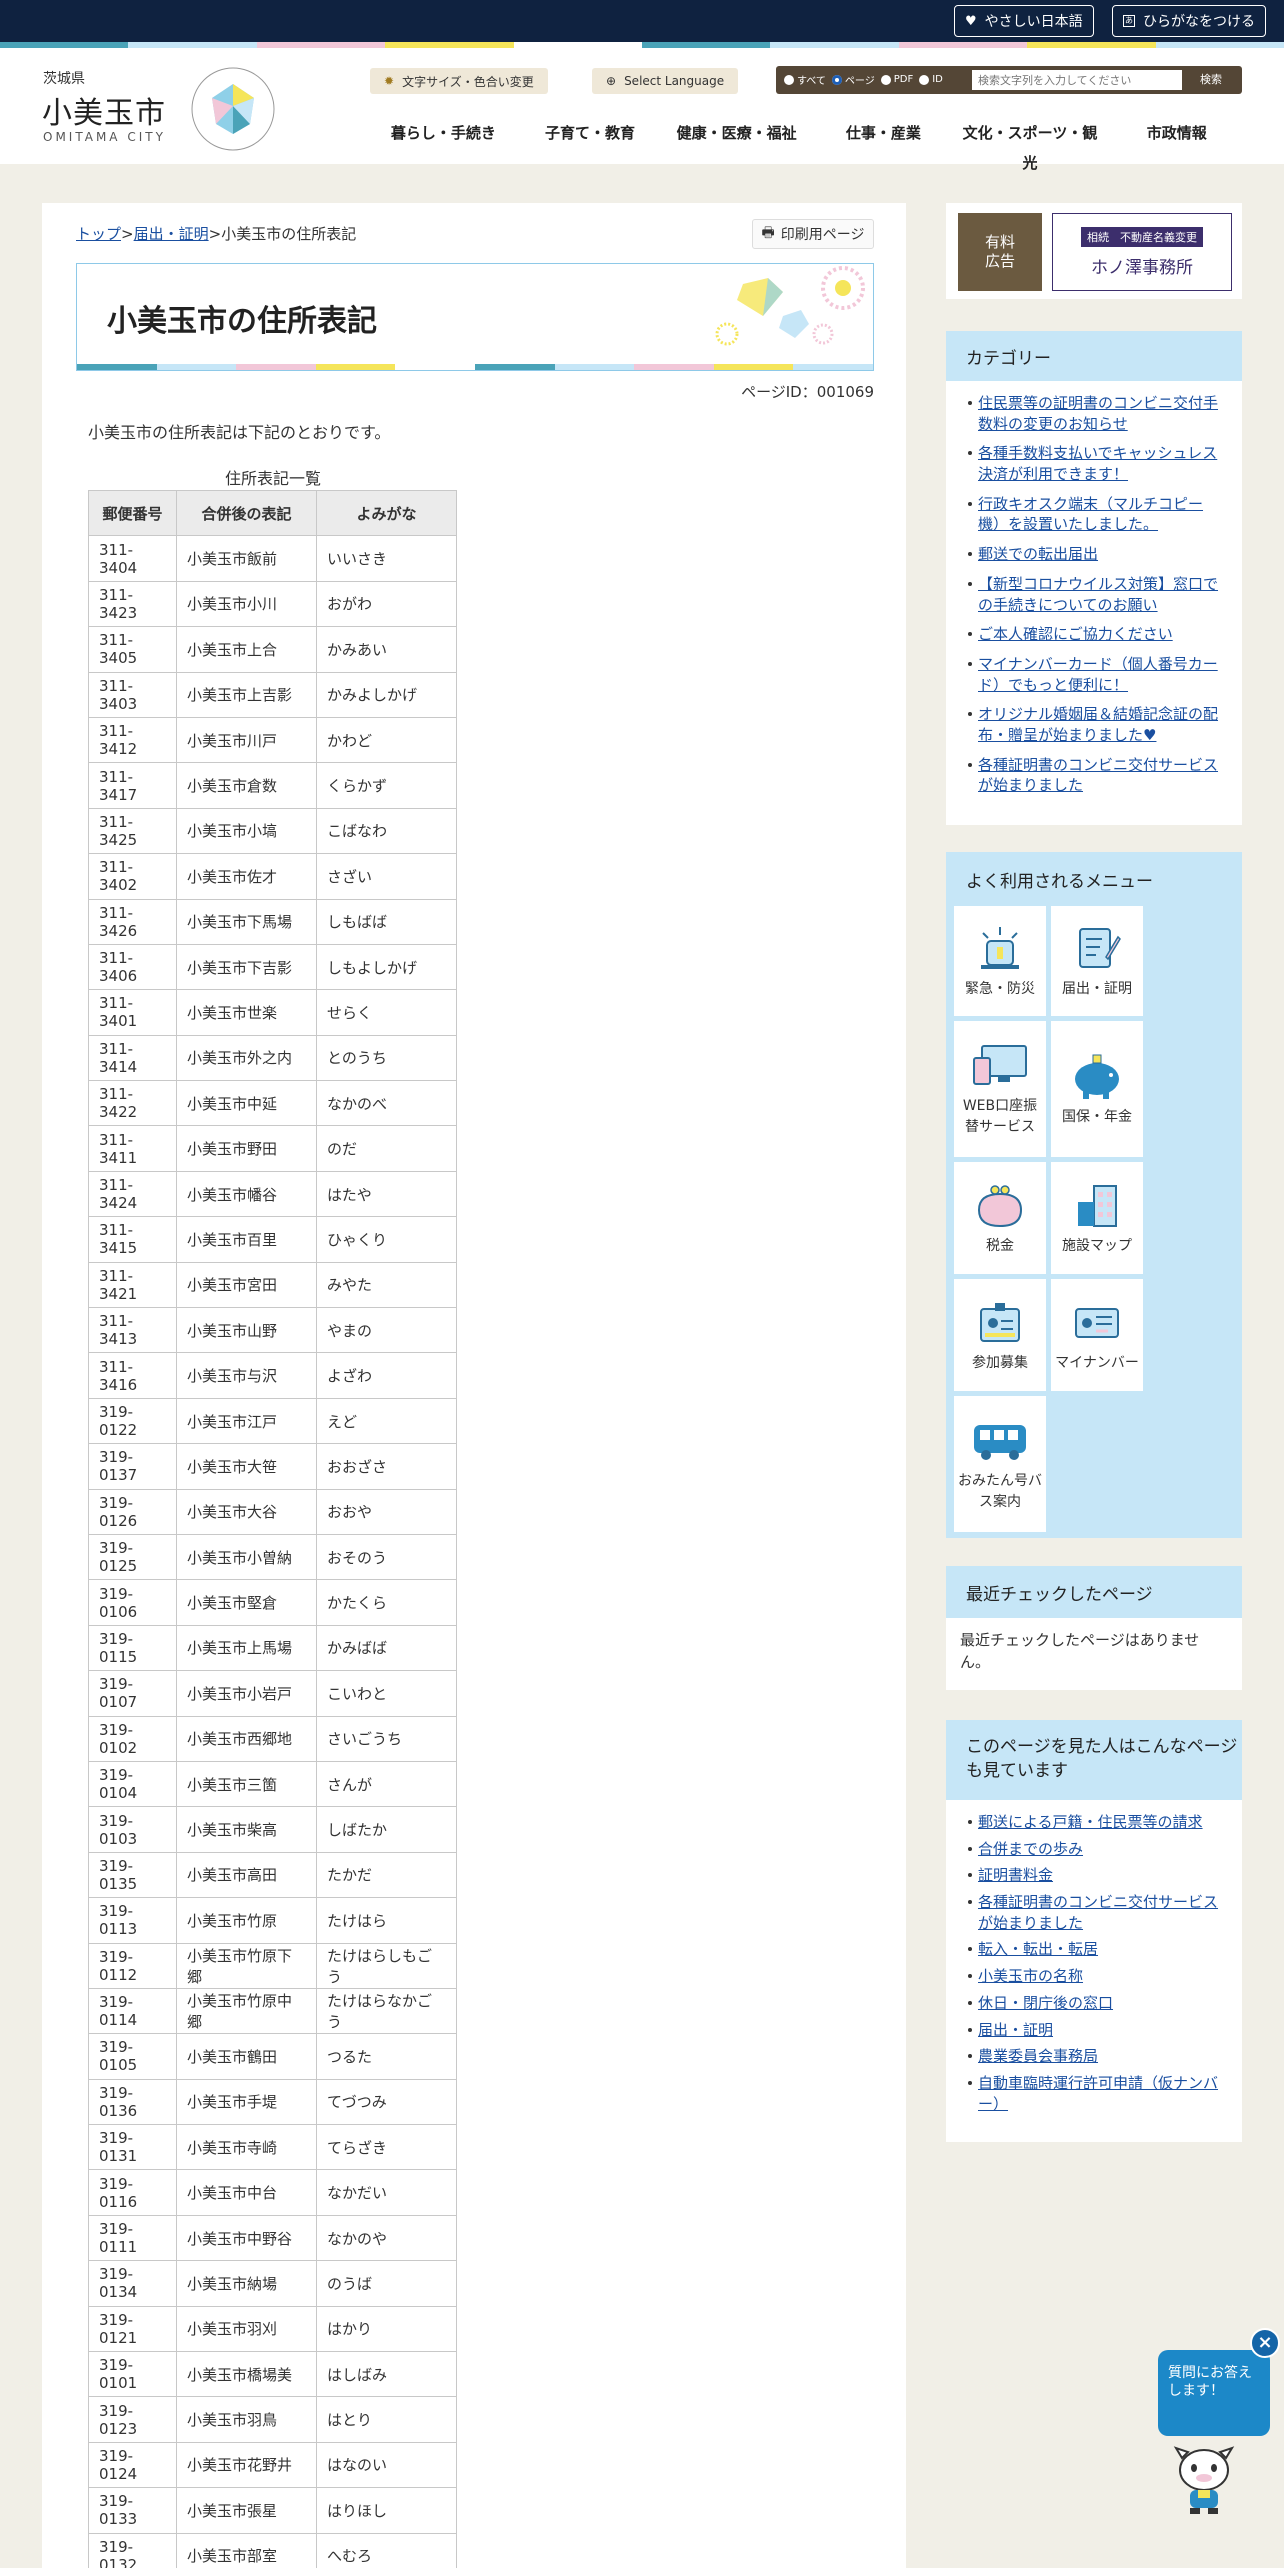  I want to click on postal-code-cell: 311-3413, so click(132, 1330).